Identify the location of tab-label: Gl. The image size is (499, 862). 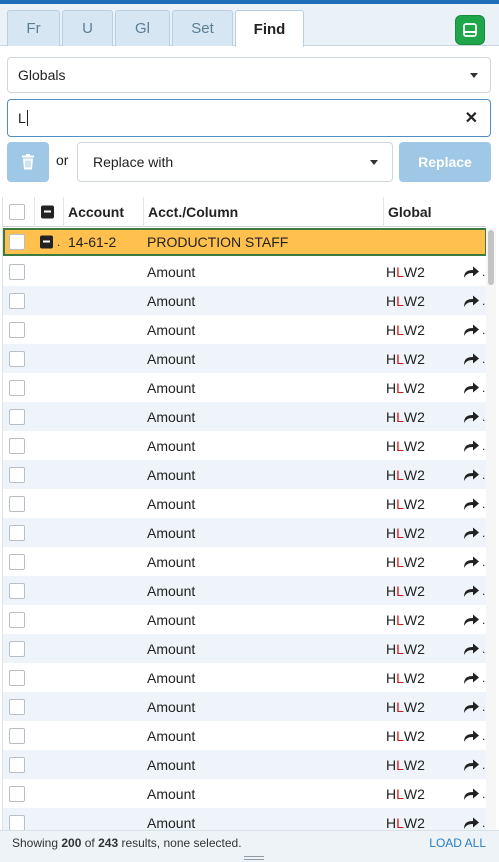
(142, 28).